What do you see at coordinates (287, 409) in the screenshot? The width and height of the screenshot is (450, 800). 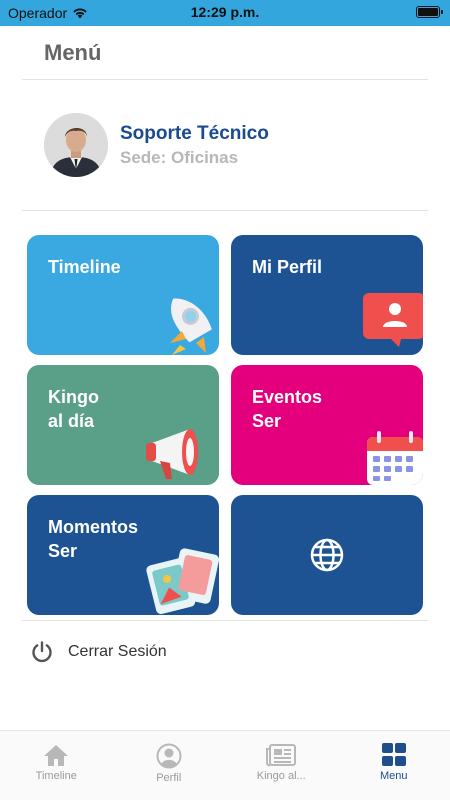 I see `tile-label: Eventos Ser` at bounding box center [287, 409].